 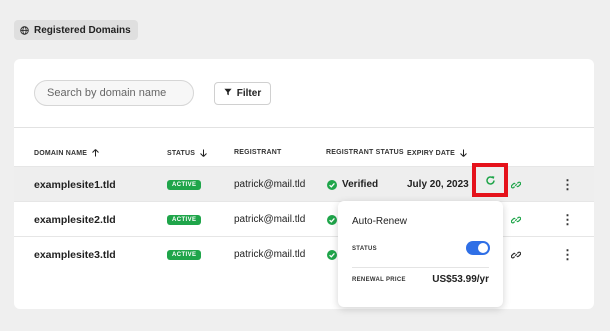 I want to click on filter-icon, so click(x=228, y=93).